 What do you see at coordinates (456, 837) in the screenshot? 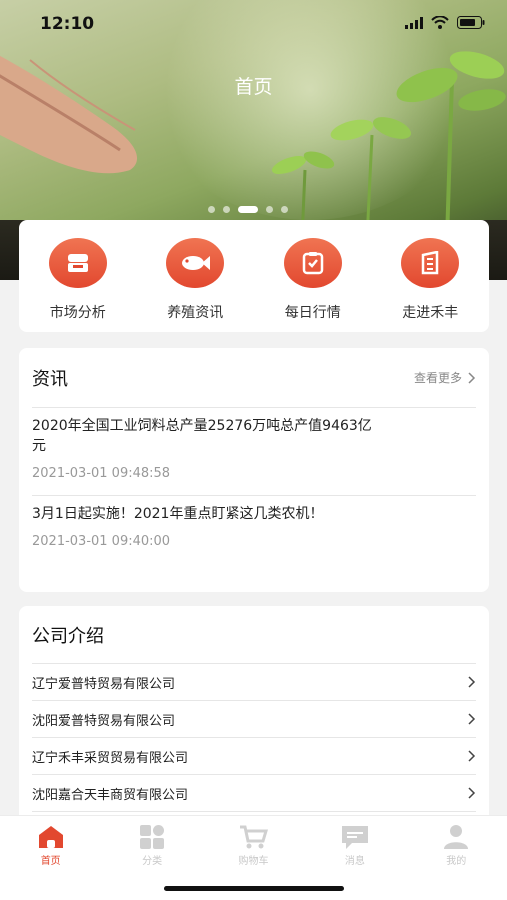
I see `profile-icon` at bounding box center [456, 837].